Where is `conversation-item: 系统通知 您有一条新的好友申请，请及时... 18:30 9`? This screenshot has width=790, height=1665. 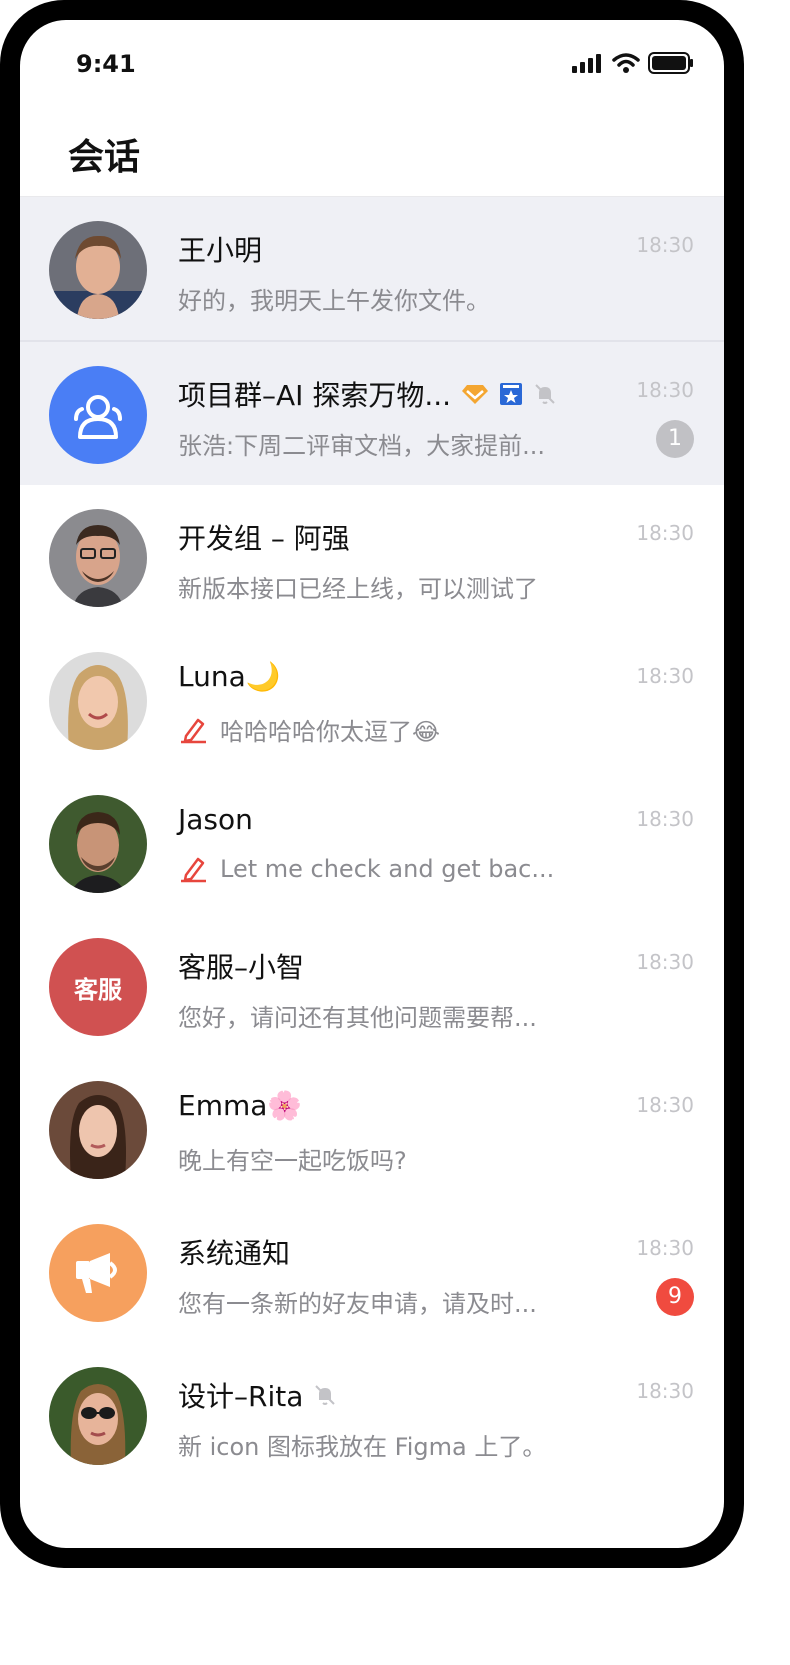 conversation-item: 系统通知 您有一条新的好友申请，请及时... 18:30 9 is located at coordinates (372, 1271).